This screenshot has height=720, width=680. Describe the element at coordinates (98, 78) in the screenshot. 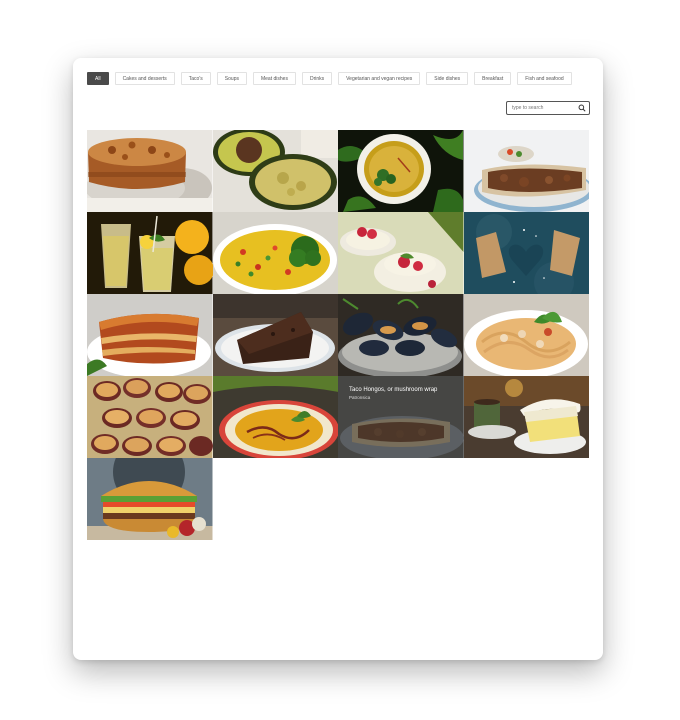

I see `filter-all: All` at that location.